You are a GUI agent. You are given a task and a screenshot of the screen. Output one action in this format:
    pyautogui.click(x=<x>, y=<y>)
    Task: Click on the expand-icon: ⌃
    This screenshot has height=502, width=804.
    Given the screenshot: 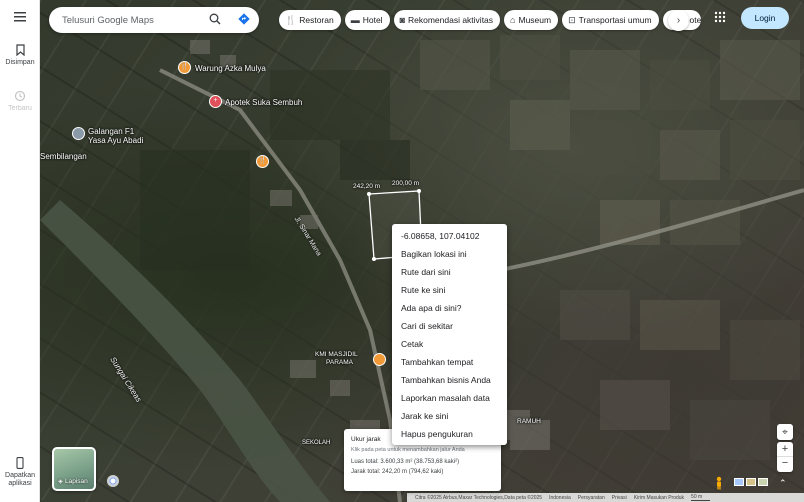 What is the action you would take?
    pyautogui.click(x=783, y=483)
    